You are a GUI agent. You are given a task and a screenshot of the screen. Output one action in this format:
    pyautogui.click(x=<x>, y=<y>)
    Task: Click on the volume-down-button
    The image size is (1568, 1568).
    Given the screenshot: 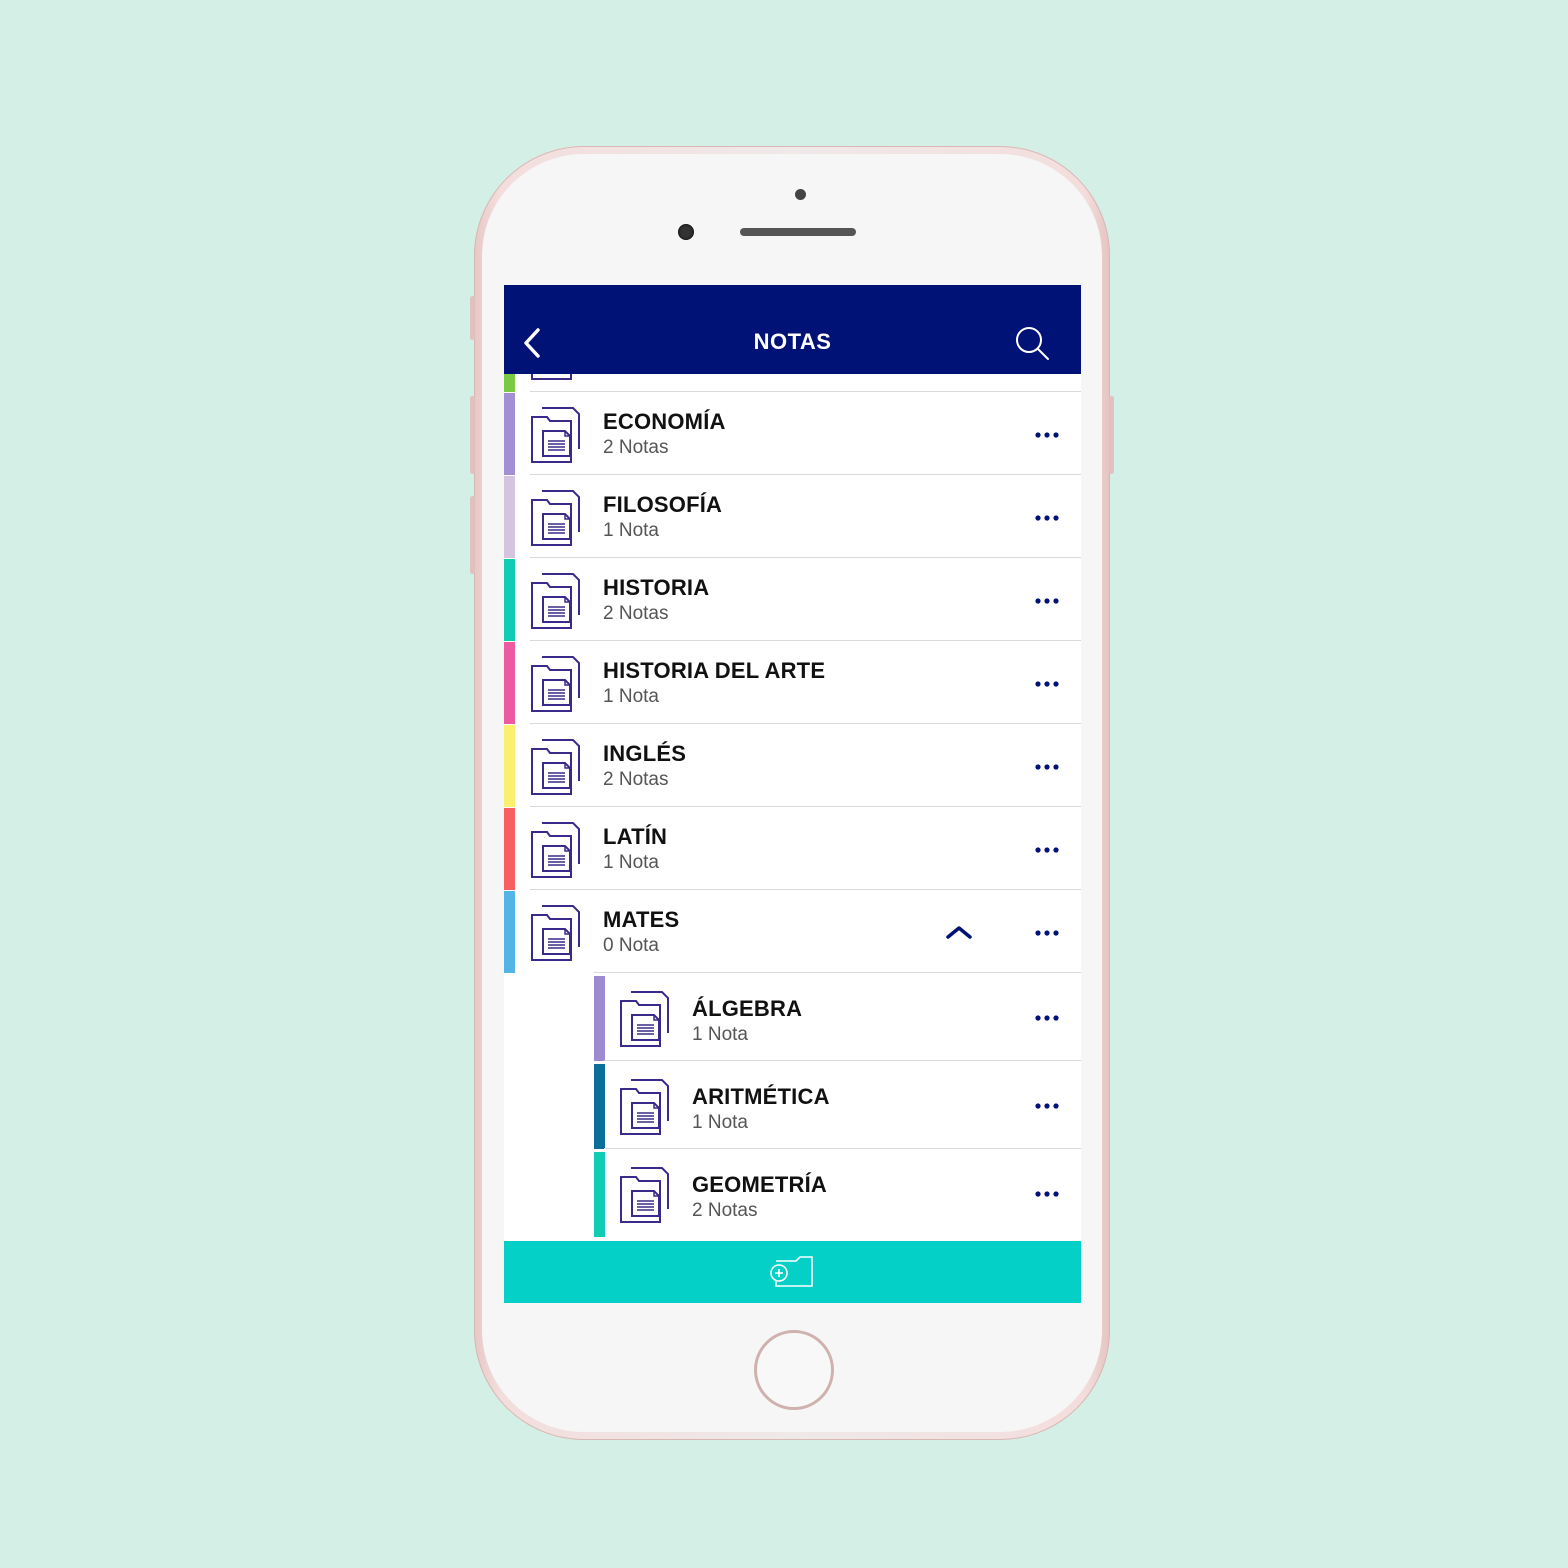 What is the action you would take?
    pyautogui.click(x=472, y=535)
    